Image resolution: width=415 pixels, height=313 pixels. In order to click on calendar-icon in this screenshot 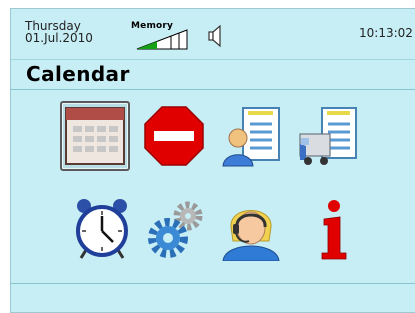, I will do `click(95, 136)`.